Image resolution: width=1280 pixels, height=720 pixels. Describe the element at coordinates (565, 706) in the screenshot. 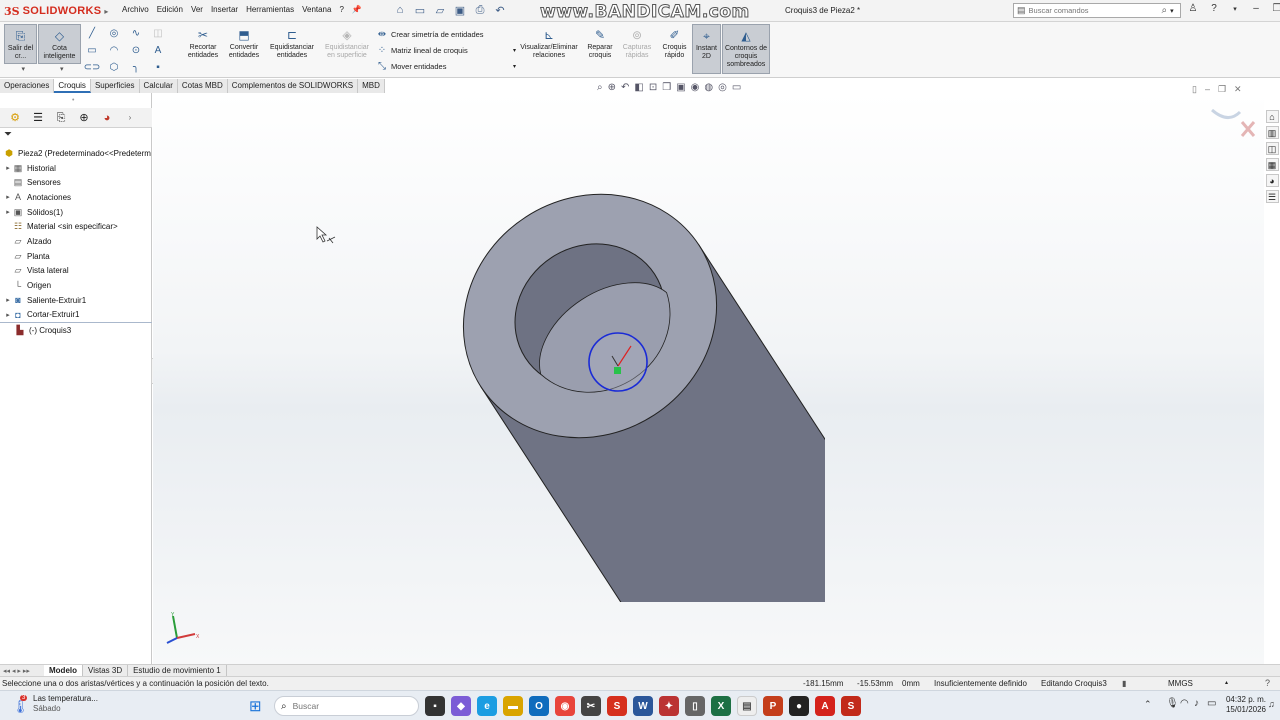

I see `chrome-icon: ◉` at that location.